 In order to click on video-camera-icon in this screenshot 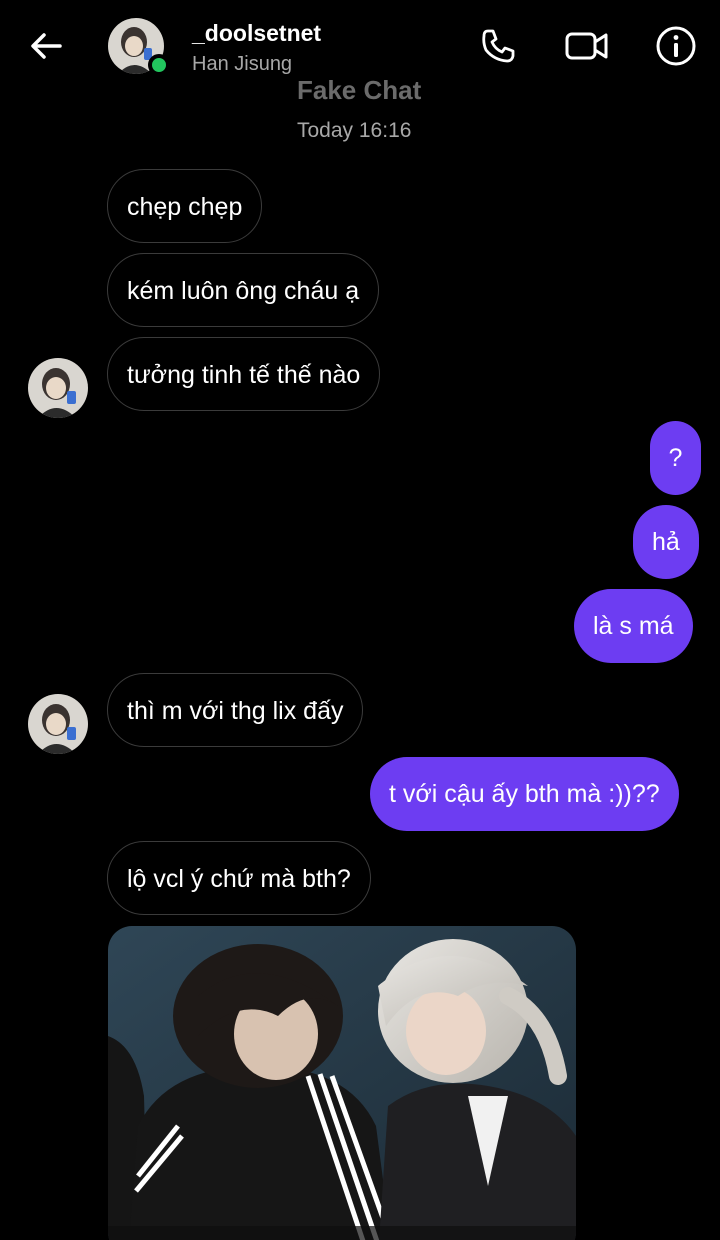, I will do `click(586, 46)`.